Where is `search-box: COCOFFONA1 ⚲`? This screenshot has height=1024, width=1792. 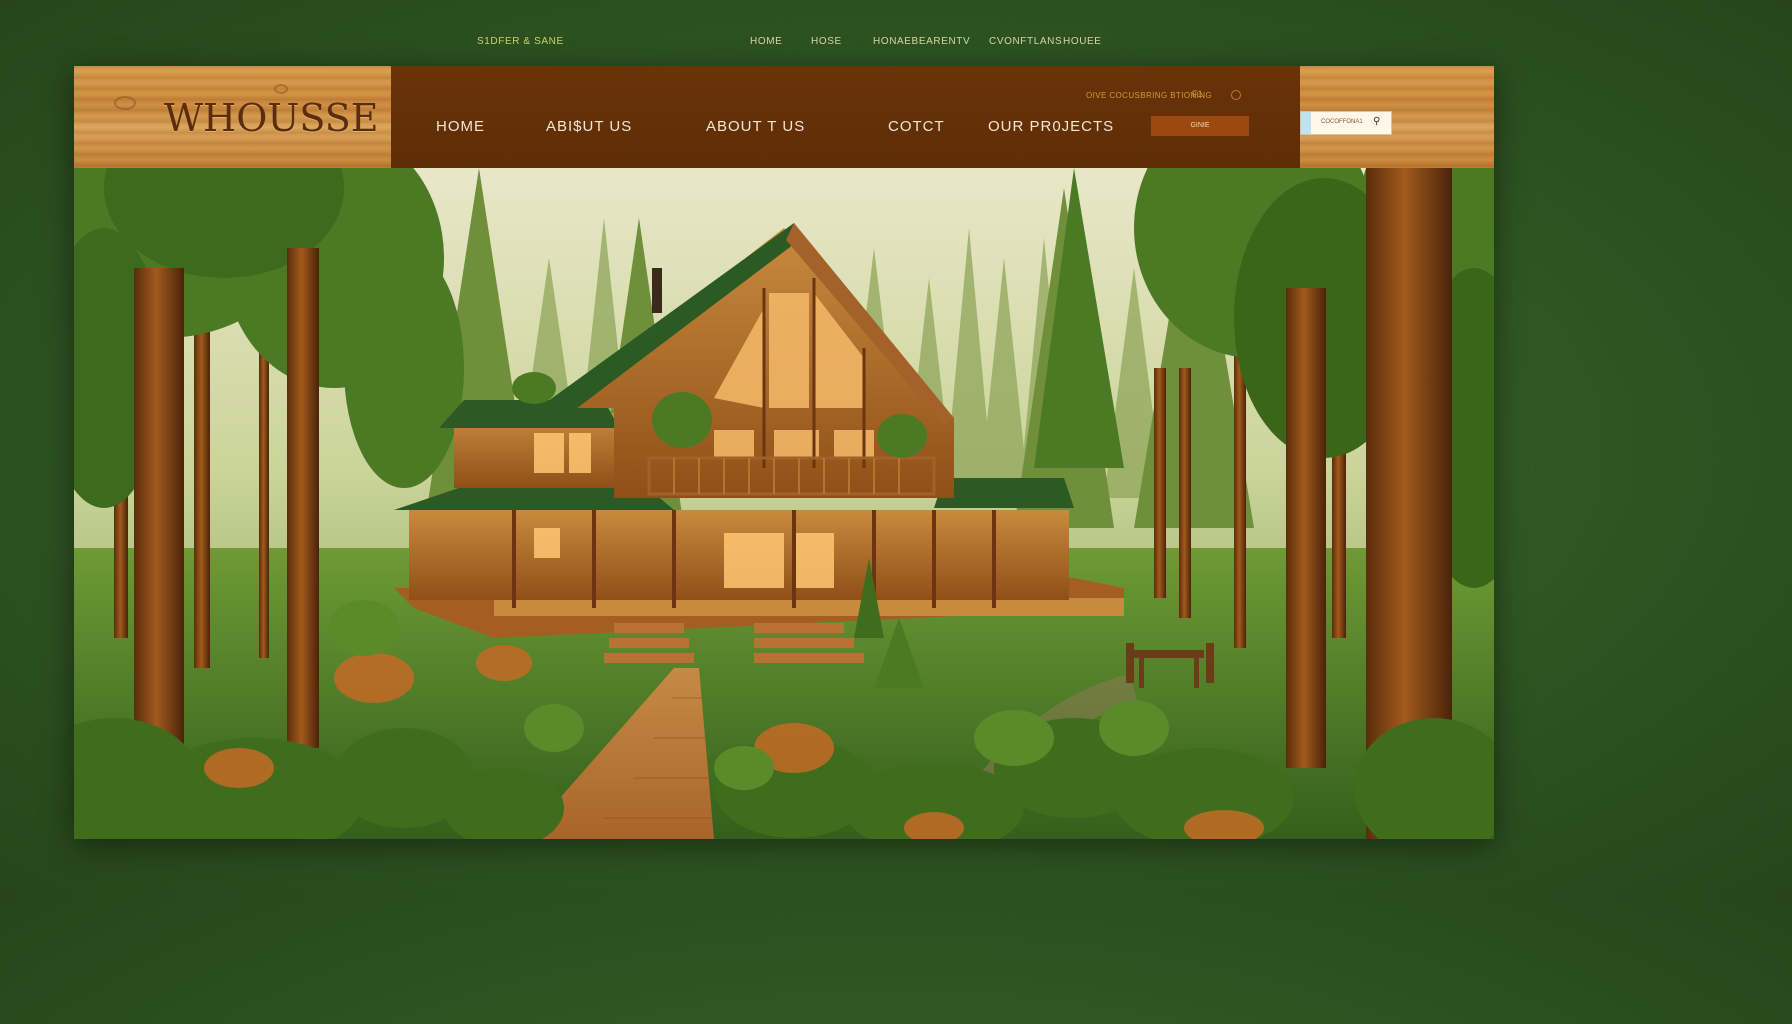 search-box: COCOFFONA1 ⚲ is located at coordinates (1346, 123).